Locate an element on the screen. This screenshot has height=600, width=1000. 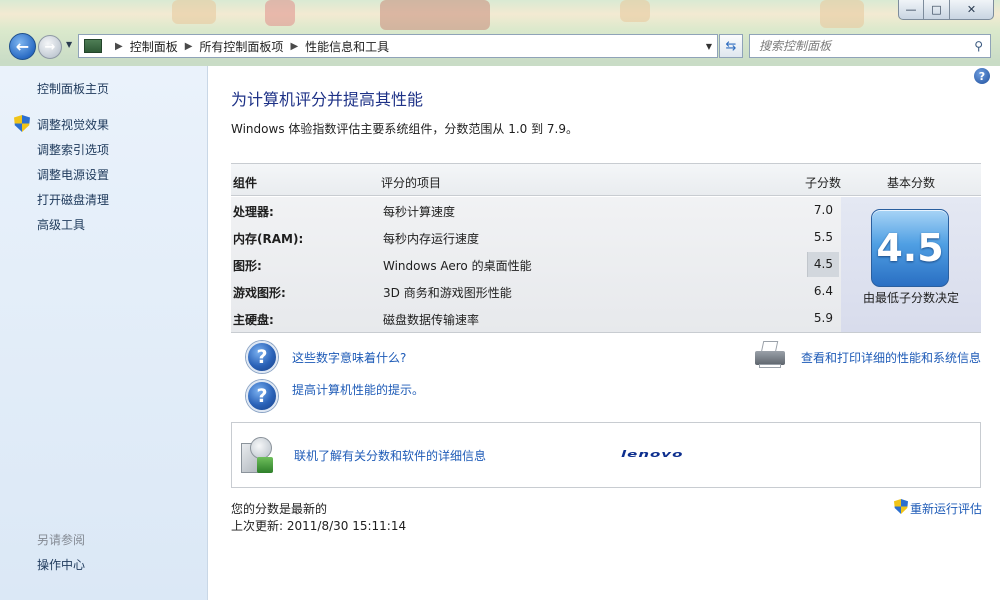
table-row: 图形: Windows Aero 的桌面性能 4.5 is located at coordinates (536, 264).